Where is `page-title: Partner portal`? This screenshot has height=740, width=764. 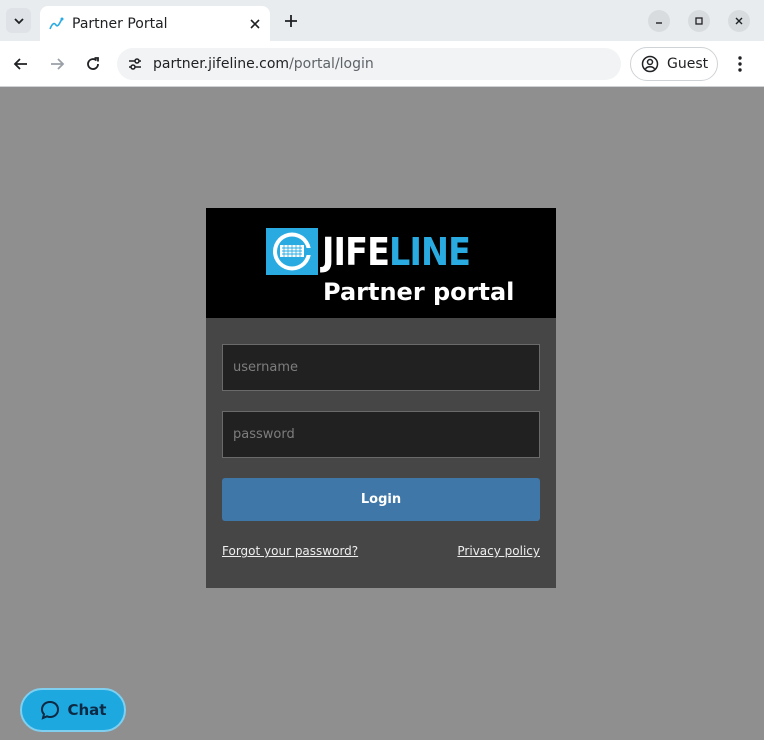
page-title: Partner portal is located at coordinates (419, 292).